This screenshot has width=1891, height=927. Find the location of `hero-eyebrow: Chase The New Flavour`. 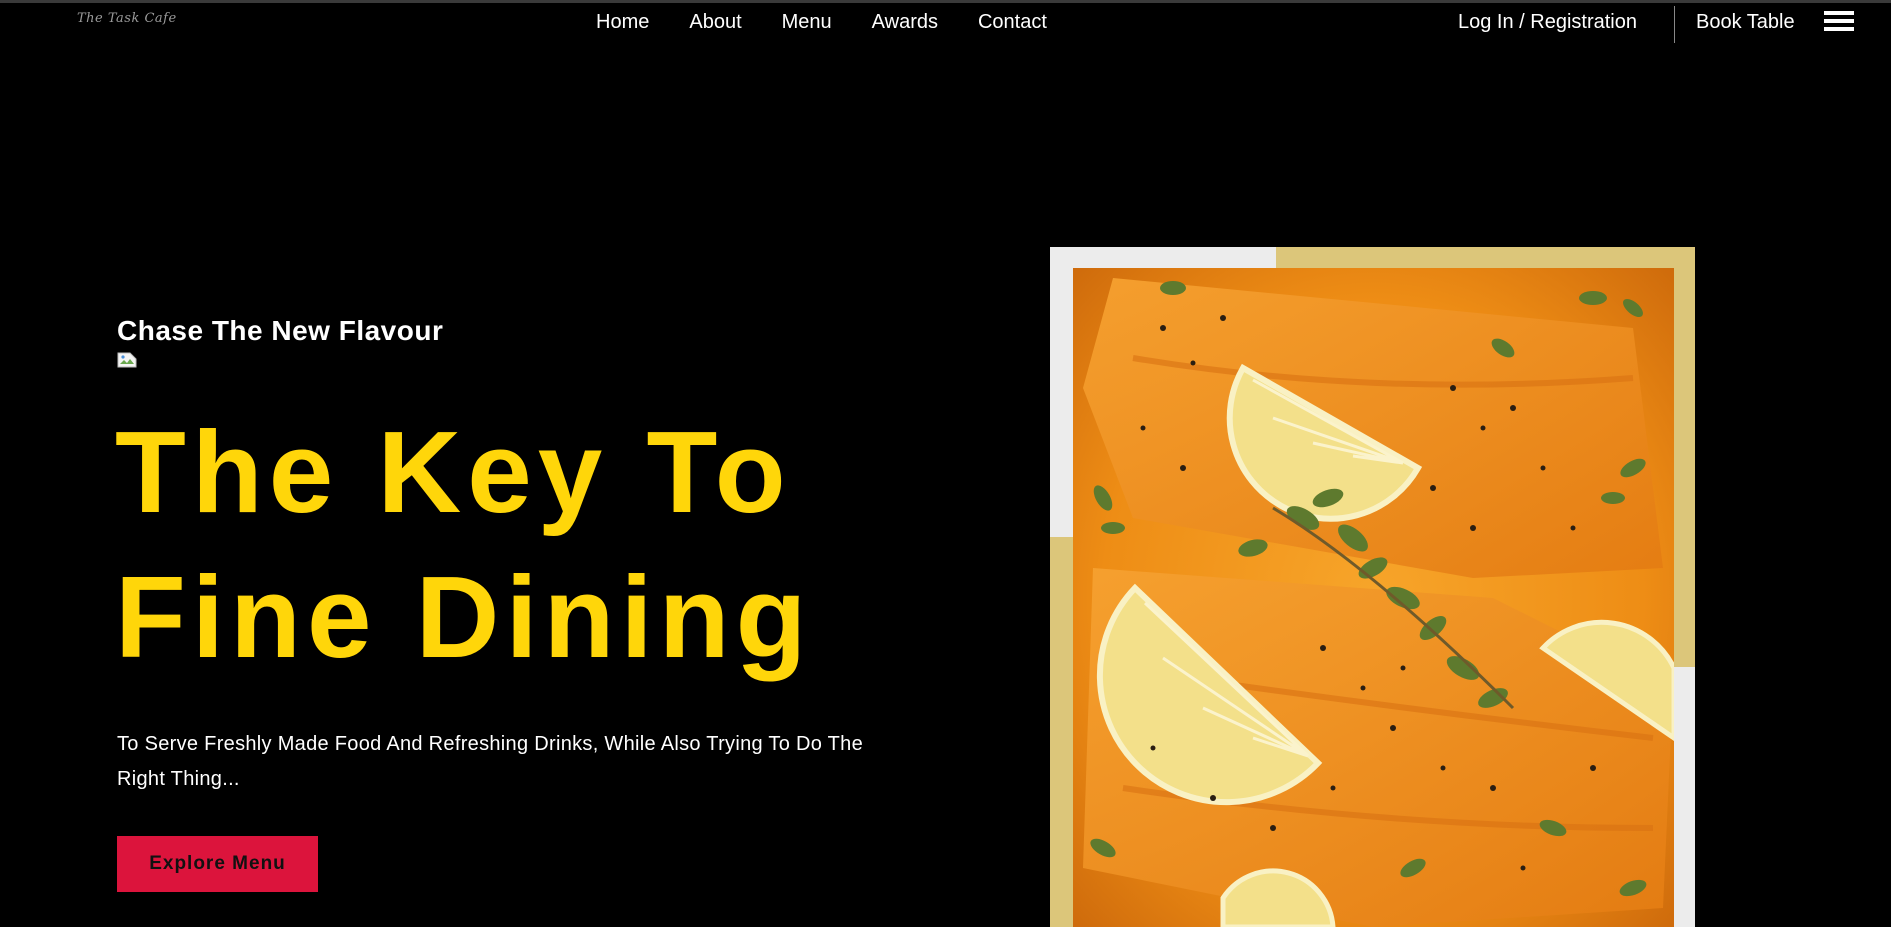

hero-eyebrow: Chase The New Flavour is located at coordinates (280, 330).